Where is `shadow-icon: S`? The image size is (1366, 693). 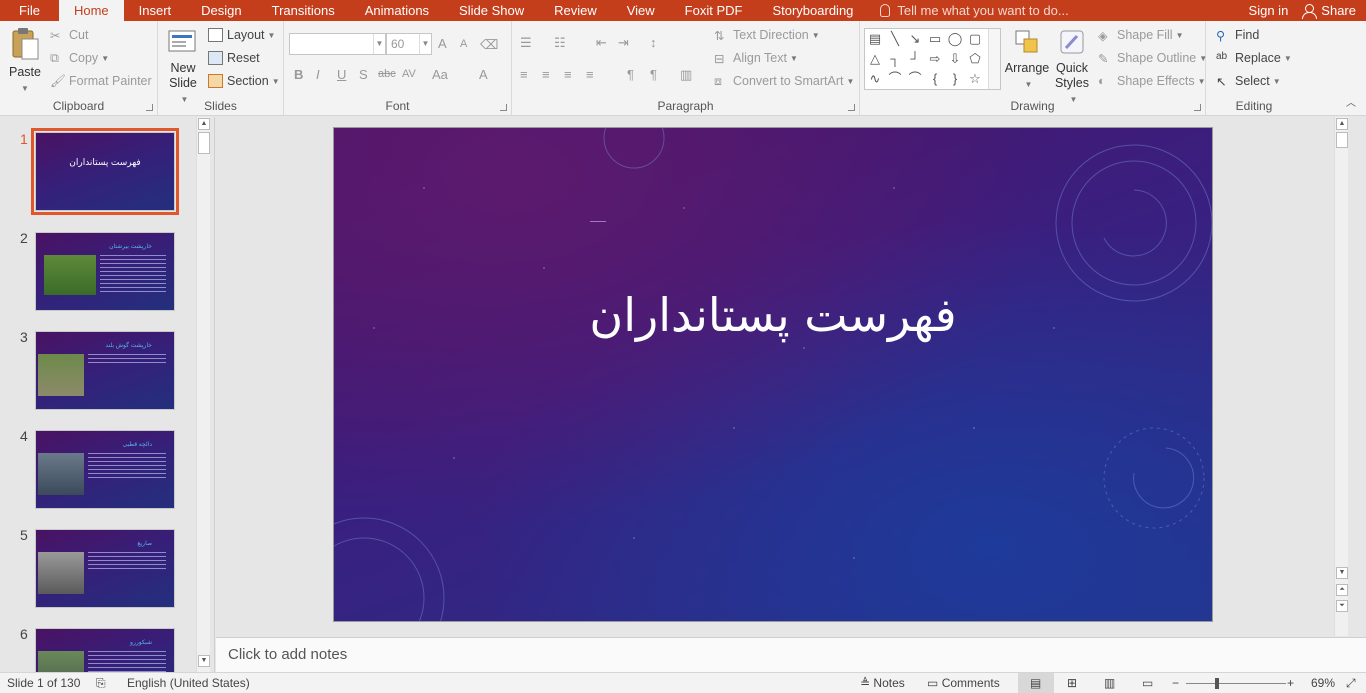
shadow-icon: S is located at coordinates (363, 74).